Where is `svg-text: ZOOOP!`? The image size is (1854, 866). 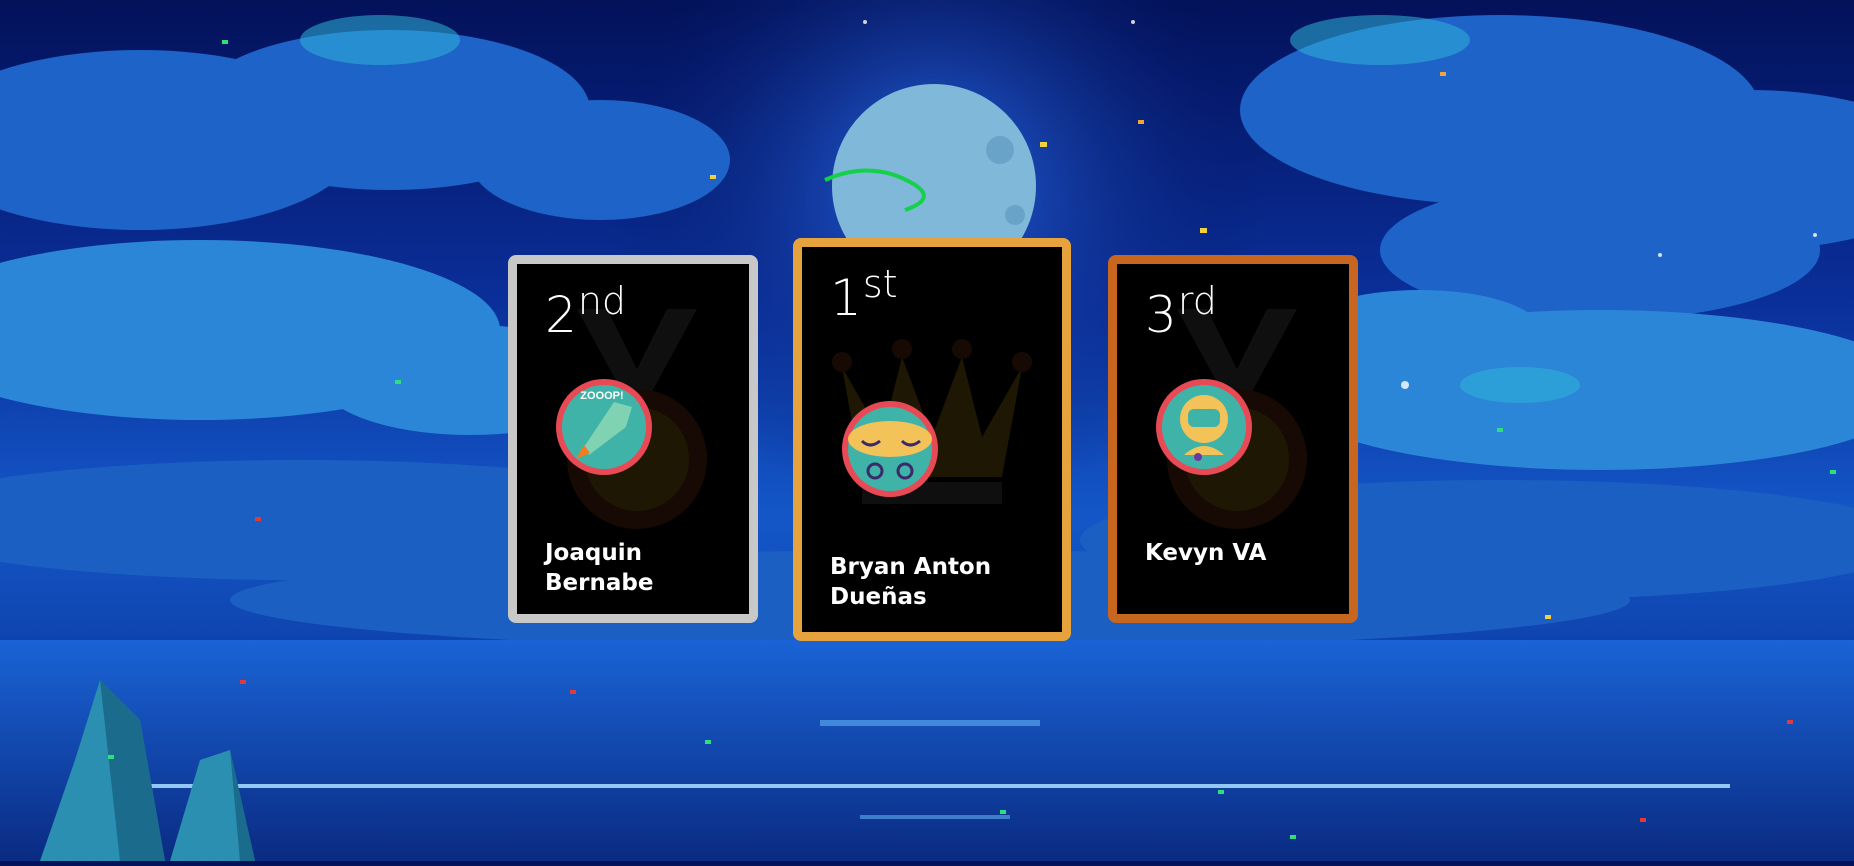 svg-text: ZOOOP! is located at coordinates (601, 396).